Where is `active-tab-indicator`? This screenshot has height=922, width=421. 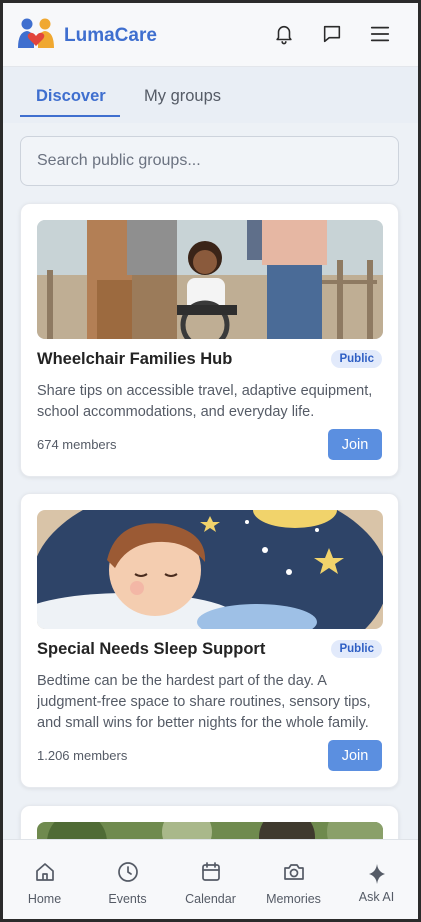 active-tab-indicator is located at coordinates (70, 116).